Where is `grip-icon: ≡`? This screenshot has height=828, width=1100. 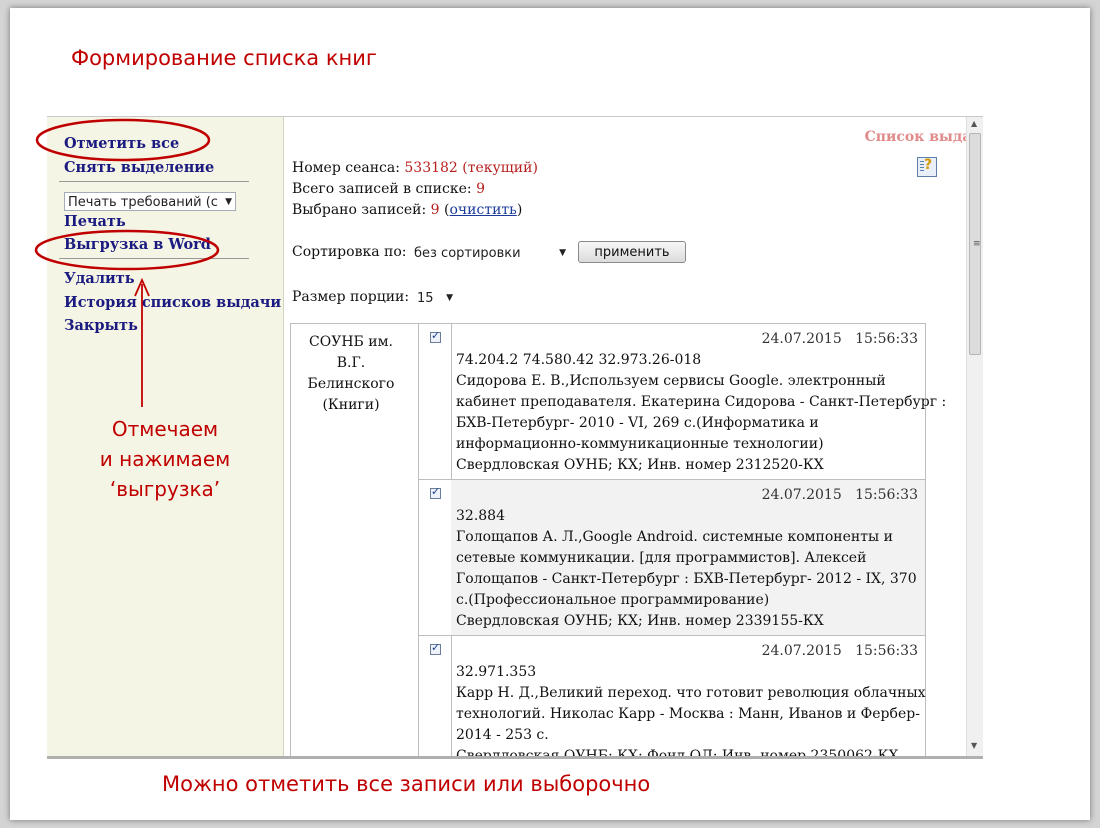
grip-icon: ≡ is located at coordinates (977, 244).